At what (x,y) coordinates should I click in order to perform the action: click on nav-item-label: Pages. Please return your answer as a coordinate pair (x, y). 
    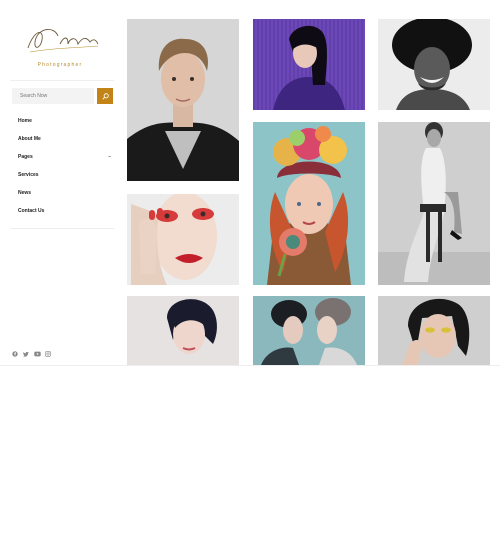
    Looking at the image, I should click on (25, 157).